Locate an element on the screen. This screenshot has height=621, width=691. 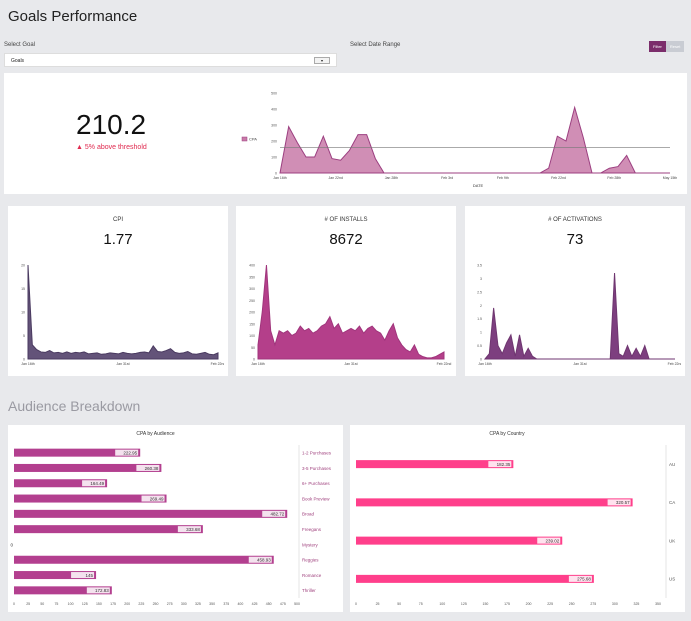
kpi-title: # OF INSTALLS is located at coordinates (346, 220).